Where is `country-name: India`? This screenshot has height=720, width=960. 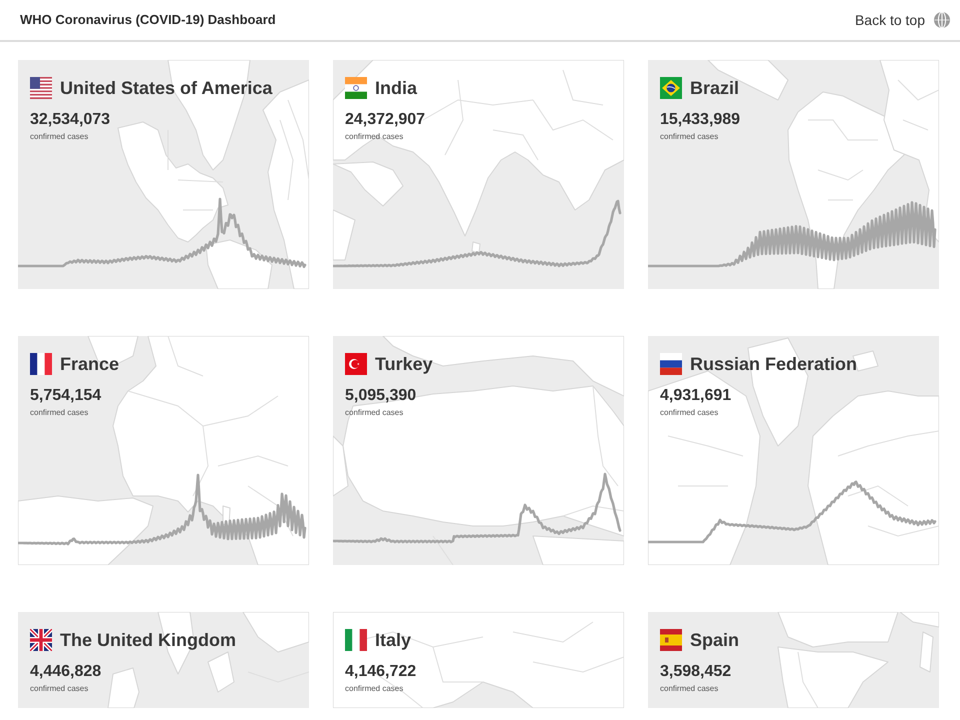 country-name: India is located at coordinates (396, 88).